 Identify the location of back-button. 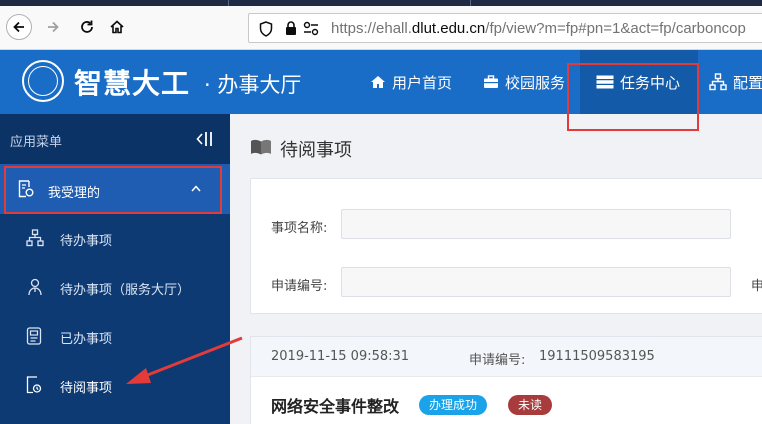
(19, 27).